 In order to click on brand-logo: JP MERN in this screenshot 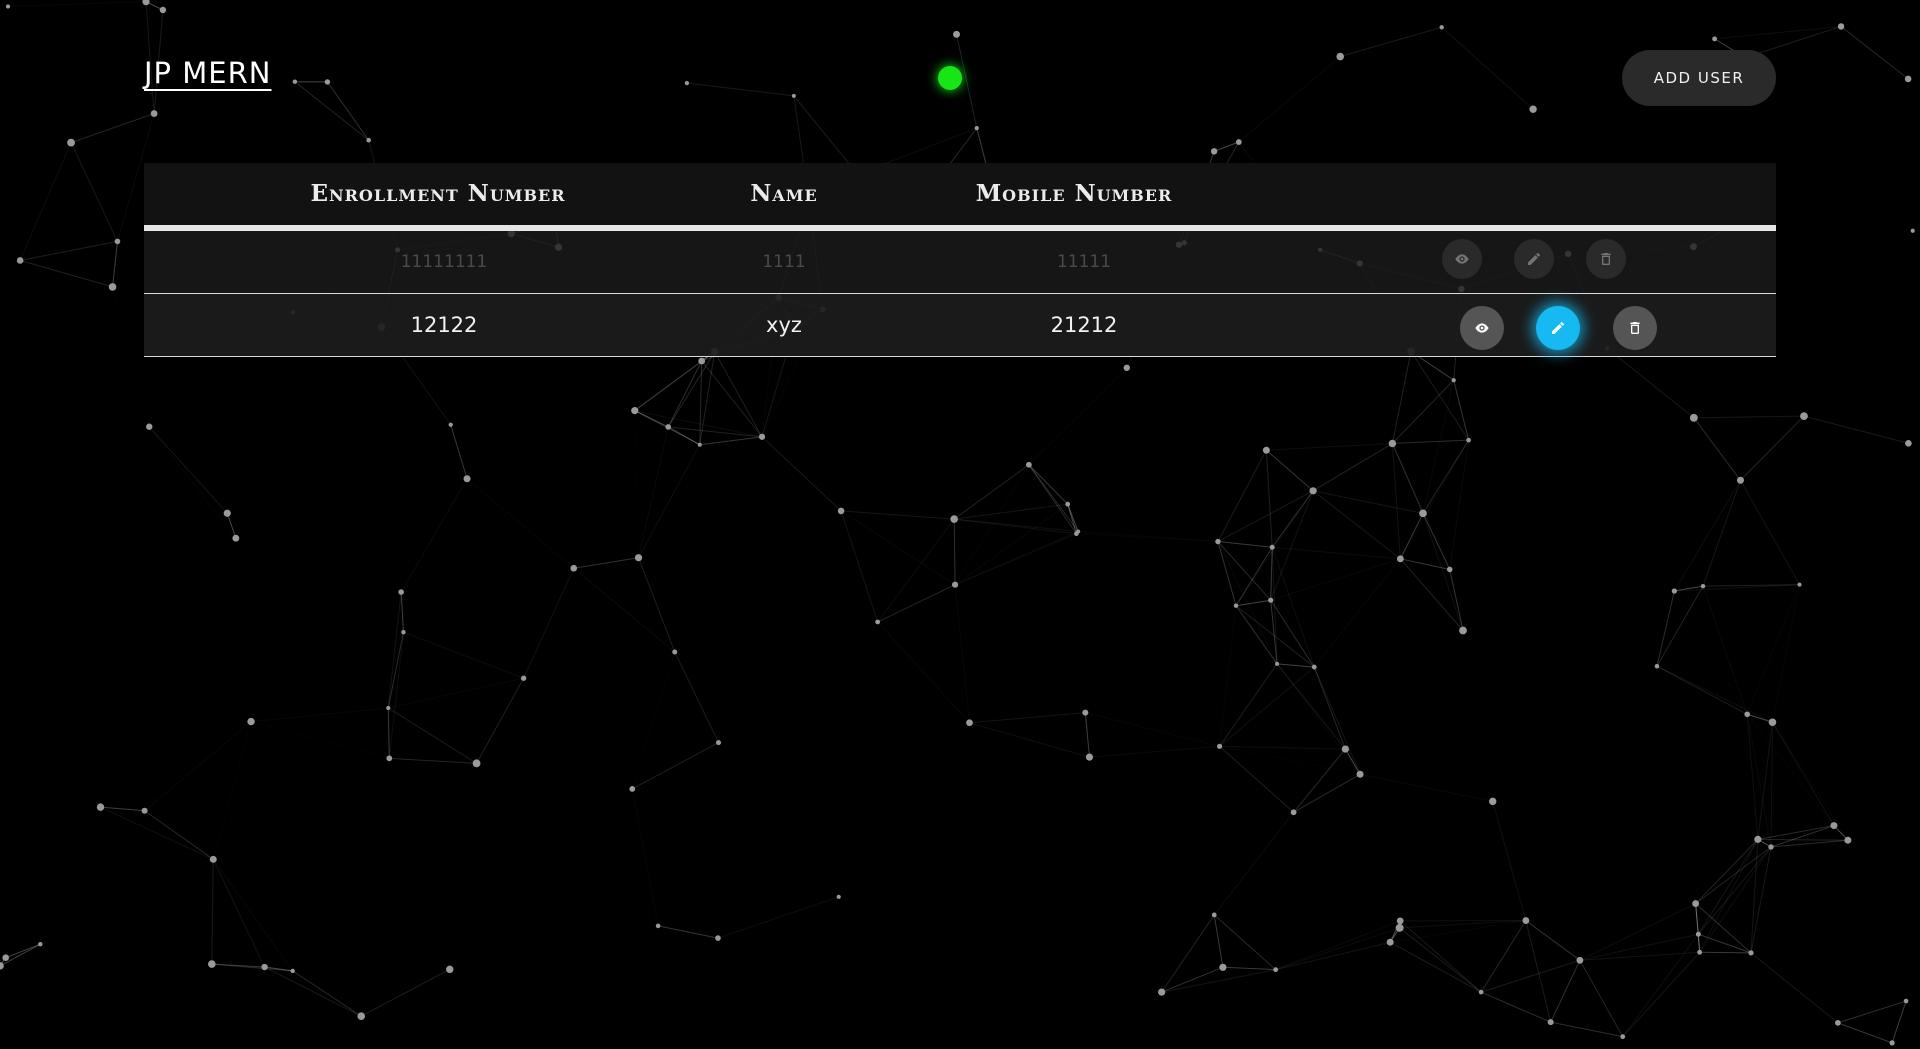, I will do `click(207, 73)`.